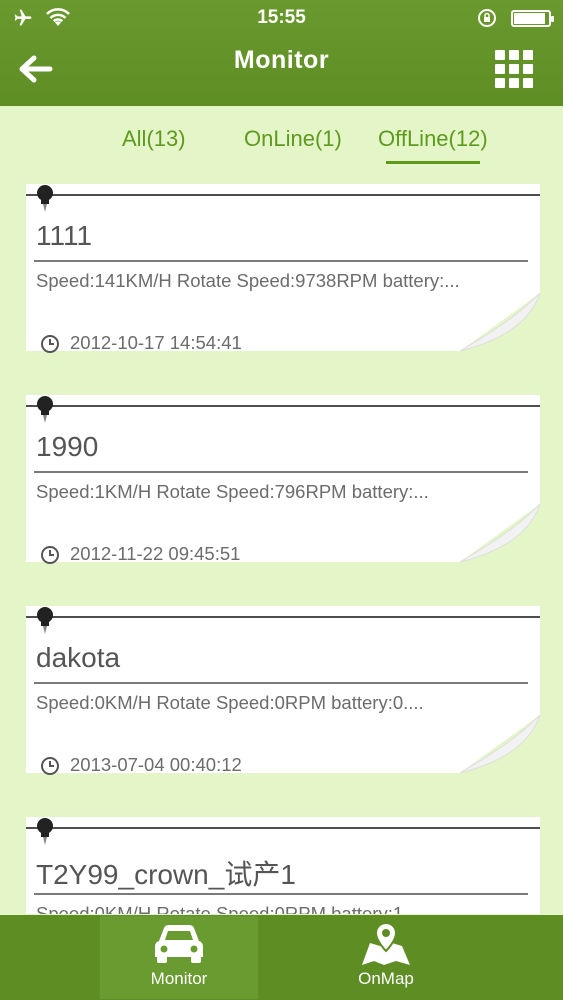 The height and width of the screenshot is (1000, 563). What do you see at coordinates (281, 957) in the screenshot?
I see `bottom-tab-bar: Monitor OnMap` at bounding box center [281, 957].